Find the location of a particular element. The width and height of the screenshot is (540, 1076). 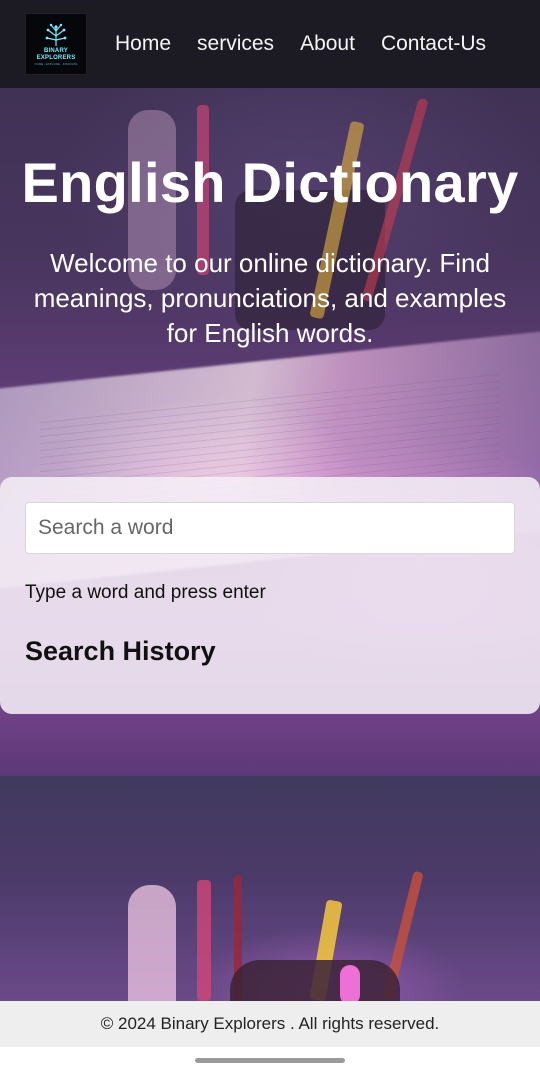

nav-link-about: About is located at coordinates (327, 44).